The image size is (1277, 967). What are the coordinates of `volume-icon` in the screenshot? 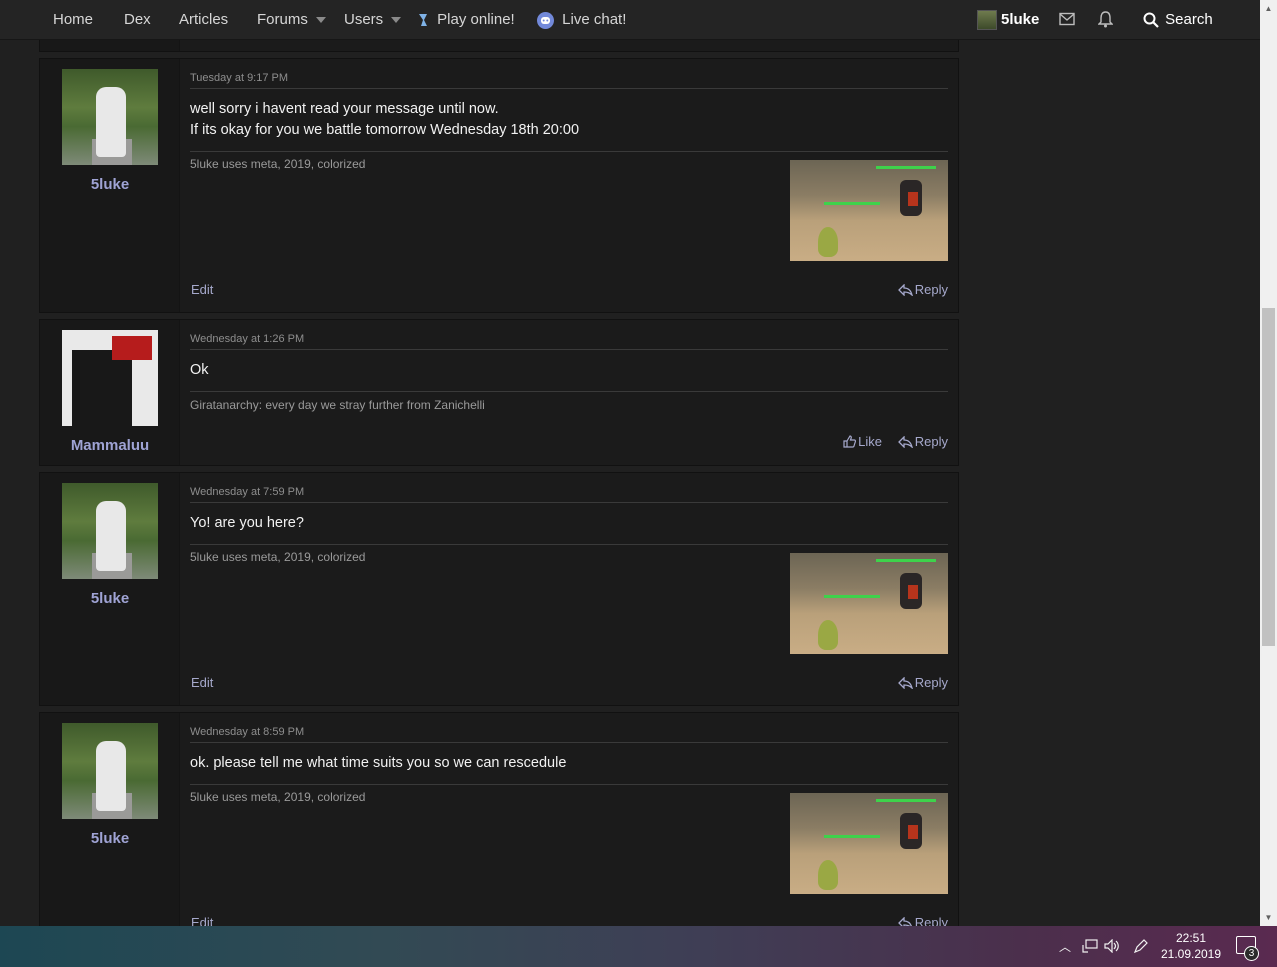 It's located at (1112, 946).